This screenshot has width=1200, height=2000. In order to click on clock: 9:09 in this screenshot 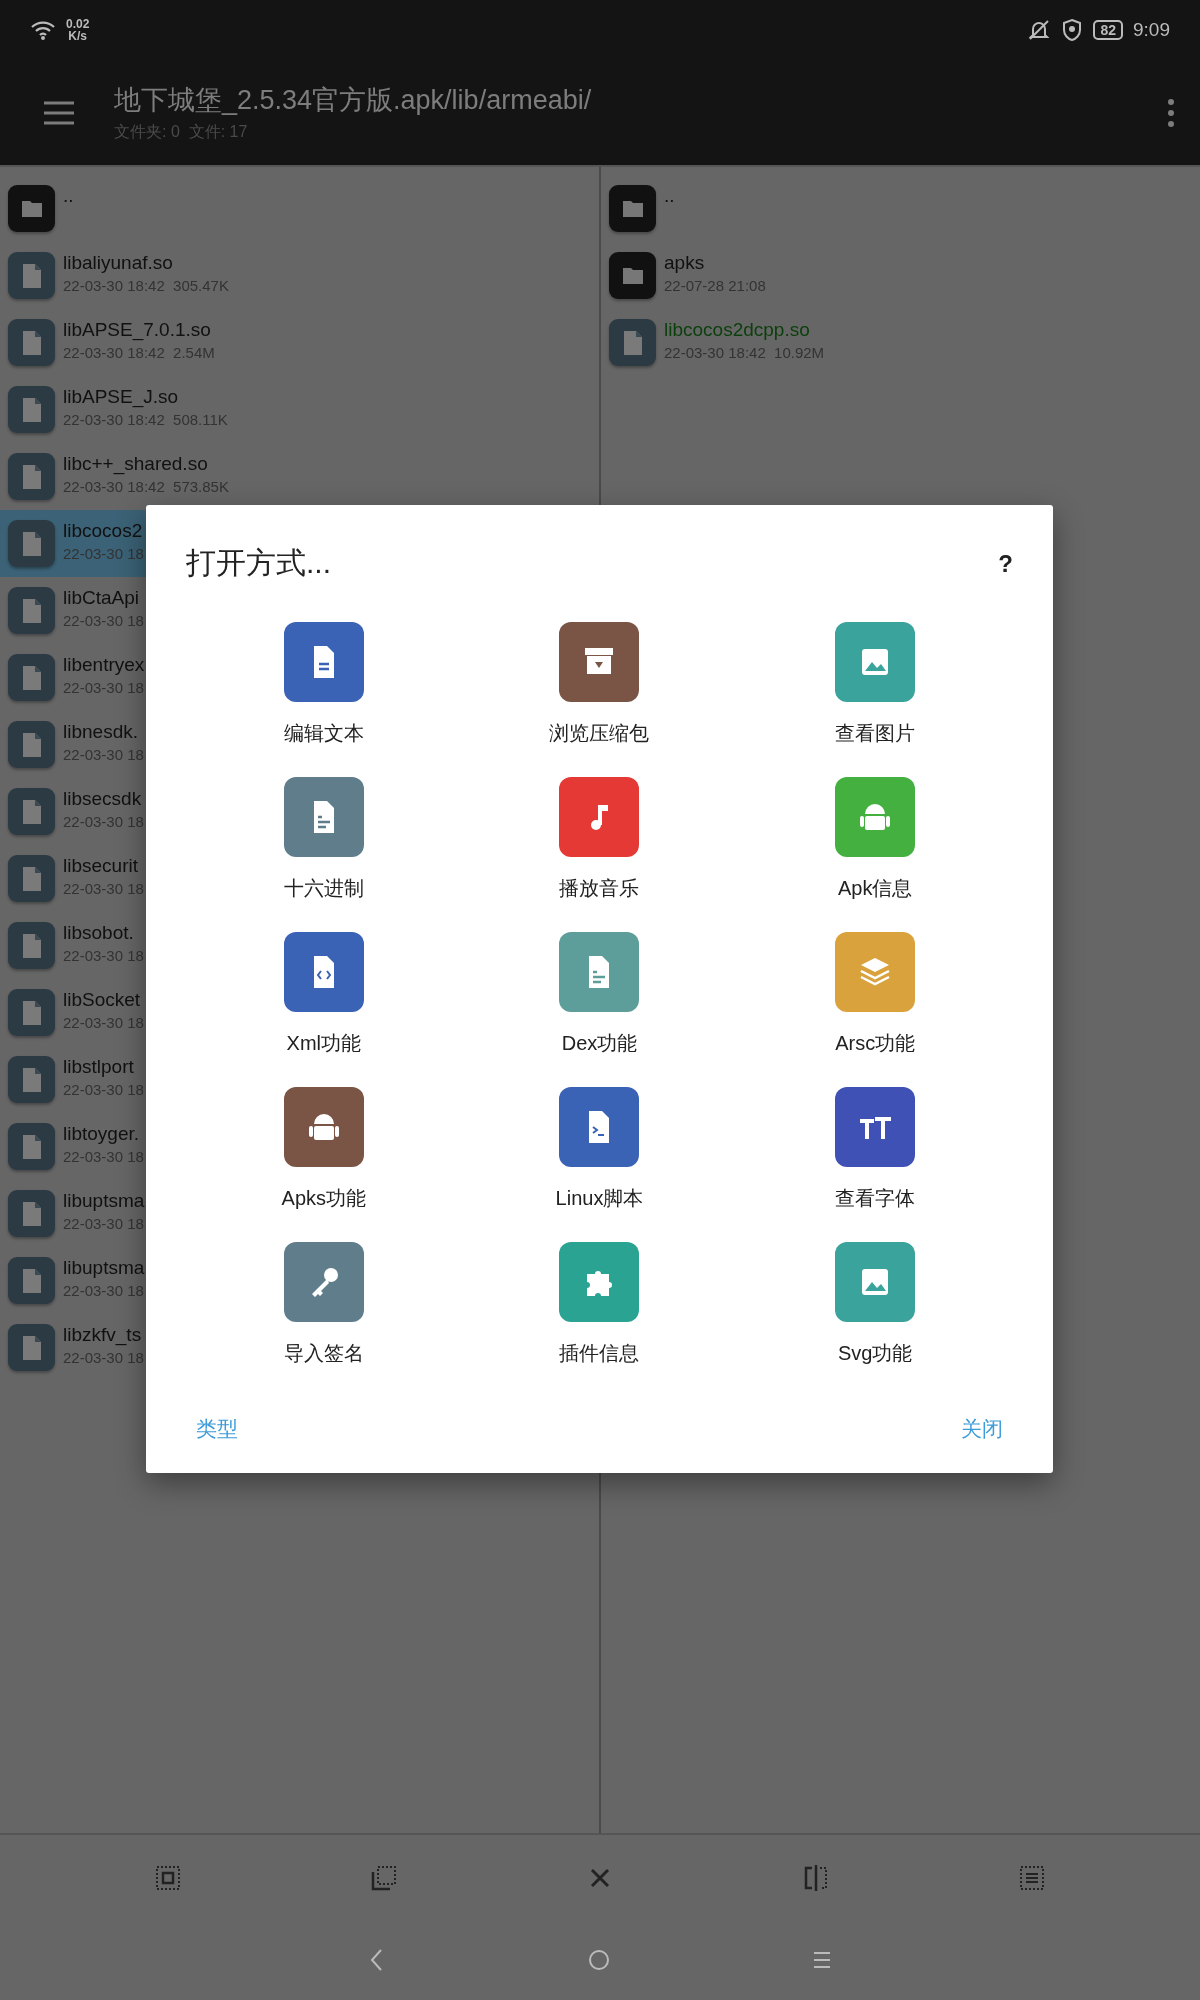, I will do `click(1151, 30)`.